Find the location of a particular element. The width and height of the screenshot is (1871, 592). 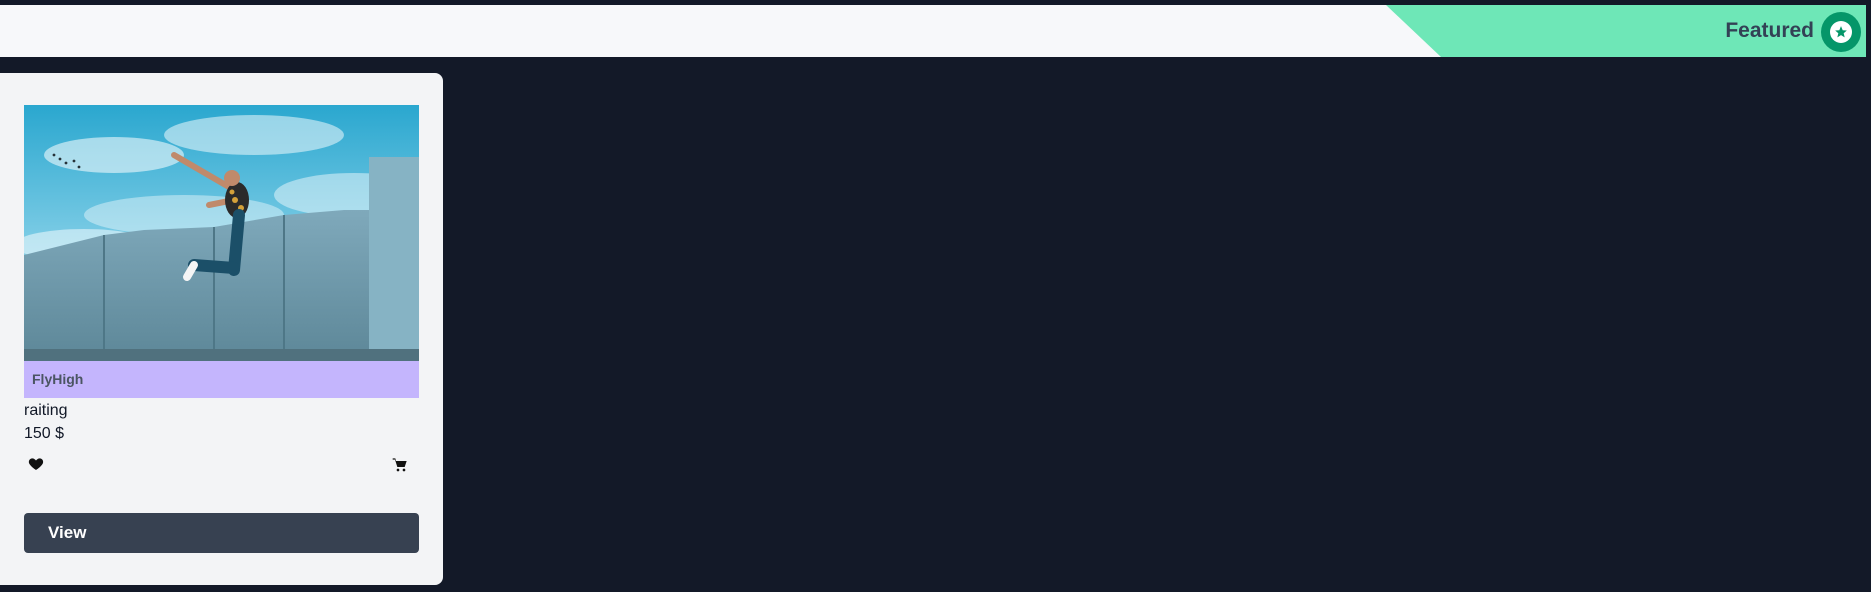

top-banner: Featured is located at coordinates (933, 31).